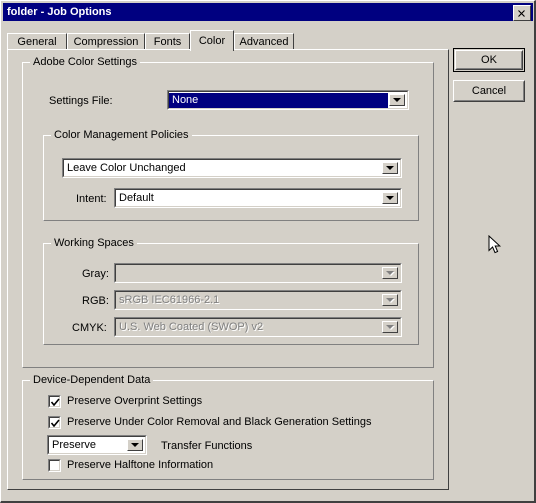 This screenshot has height=503, width=536. I want to click on preserve-halftone-checkbox-row: Preserve Halftone Information, so click(130, 465).